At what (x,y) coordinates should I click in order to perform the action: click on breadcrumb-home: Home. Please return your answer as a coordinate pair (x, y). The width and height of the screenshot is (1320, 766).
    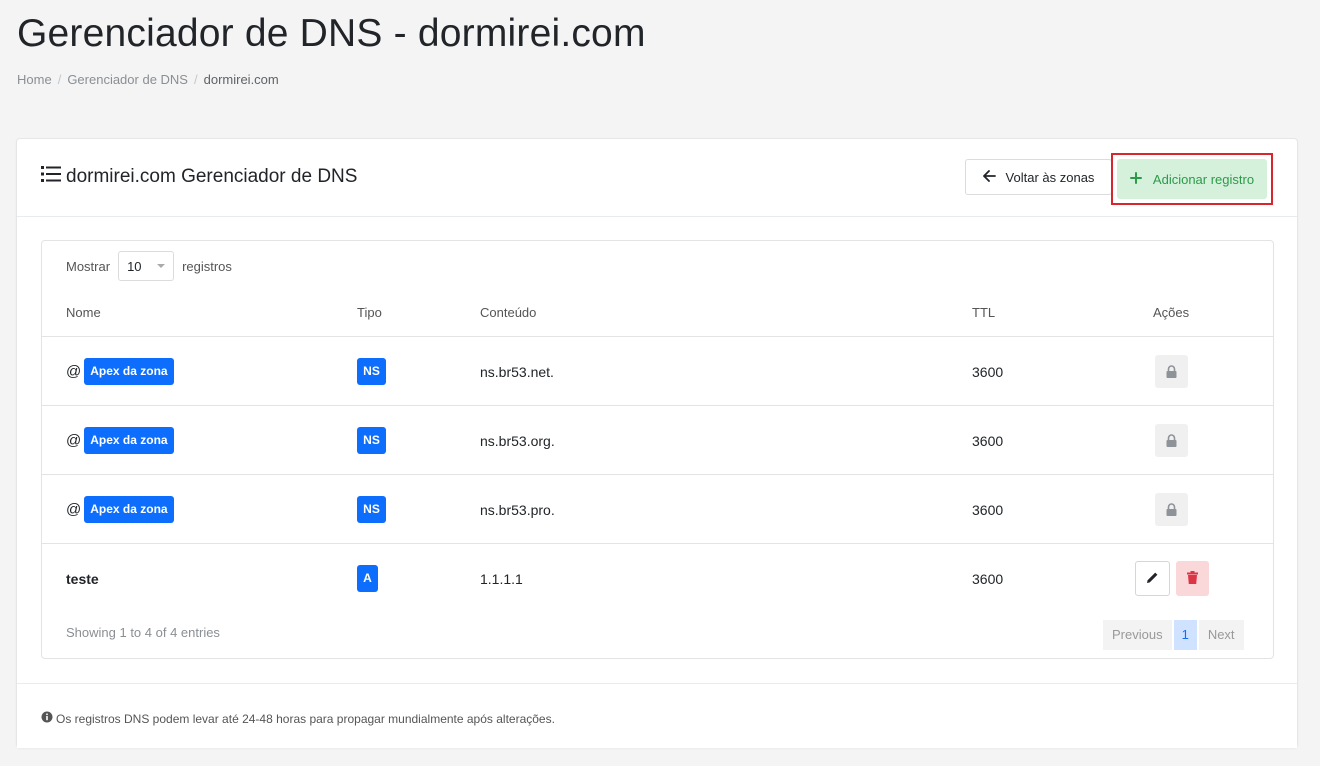
    Looking at the image, I should click on (34, 79).